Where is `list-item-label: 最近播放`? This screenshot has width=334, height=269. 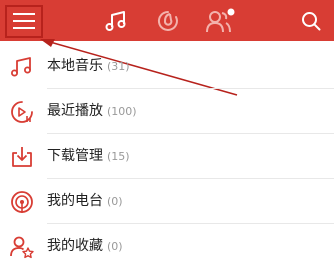
list-item-label: 最近播放 is located at coordinates (75, 111).